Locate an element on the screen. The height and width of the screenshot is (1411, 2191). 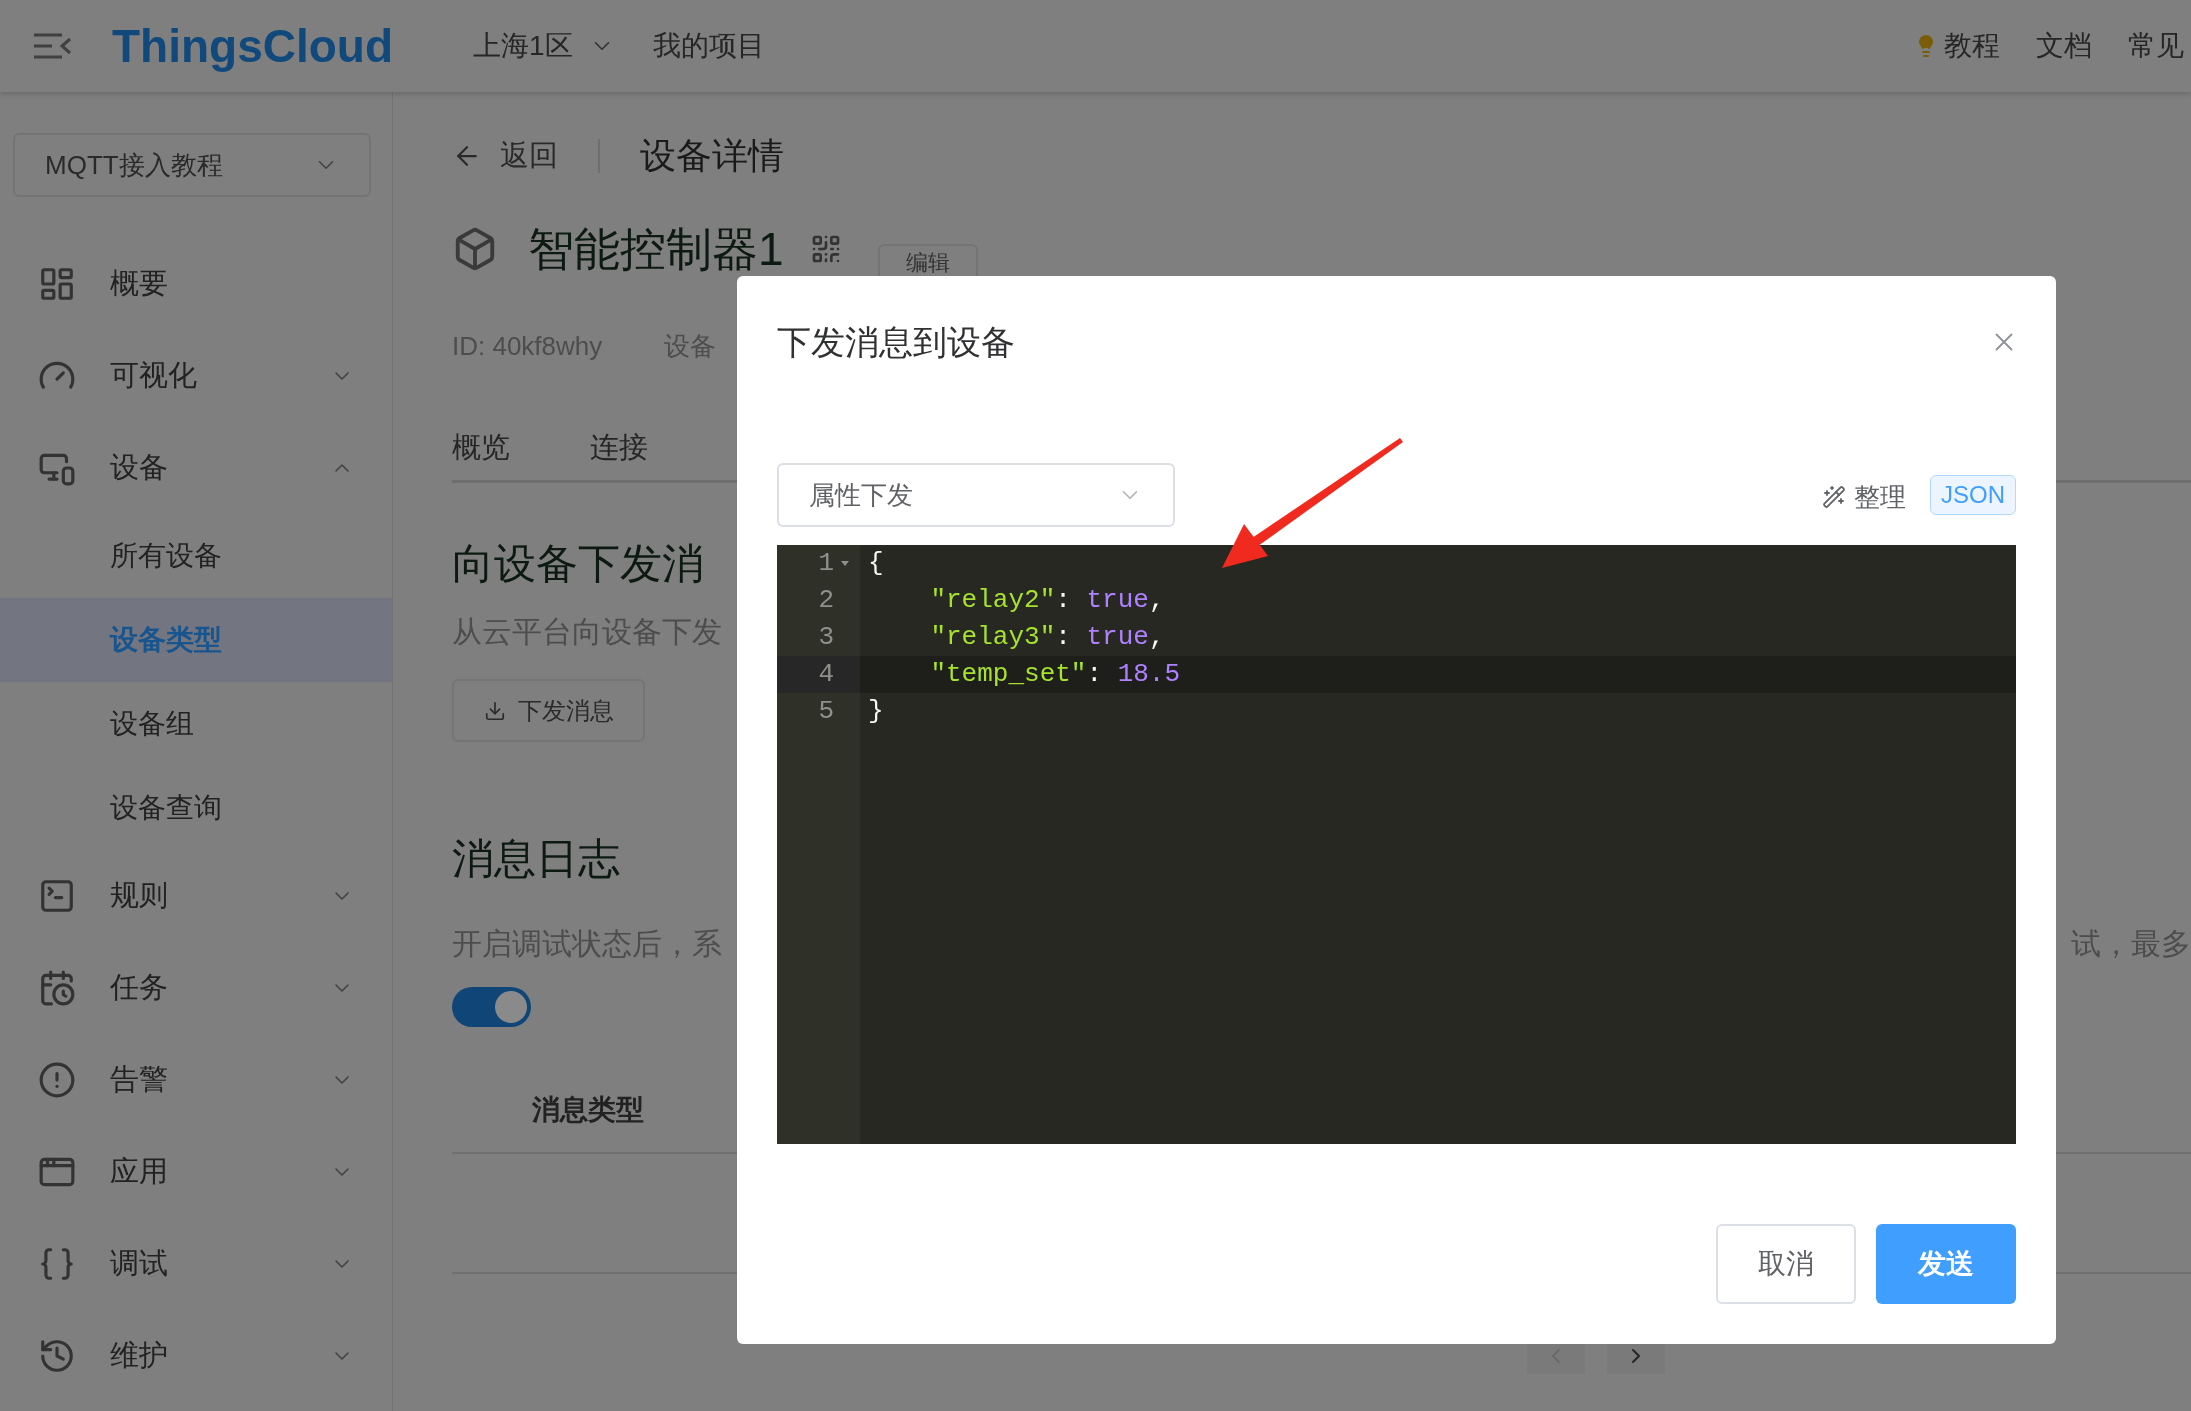
tab: 概览 is located at coordinates (481, 453).